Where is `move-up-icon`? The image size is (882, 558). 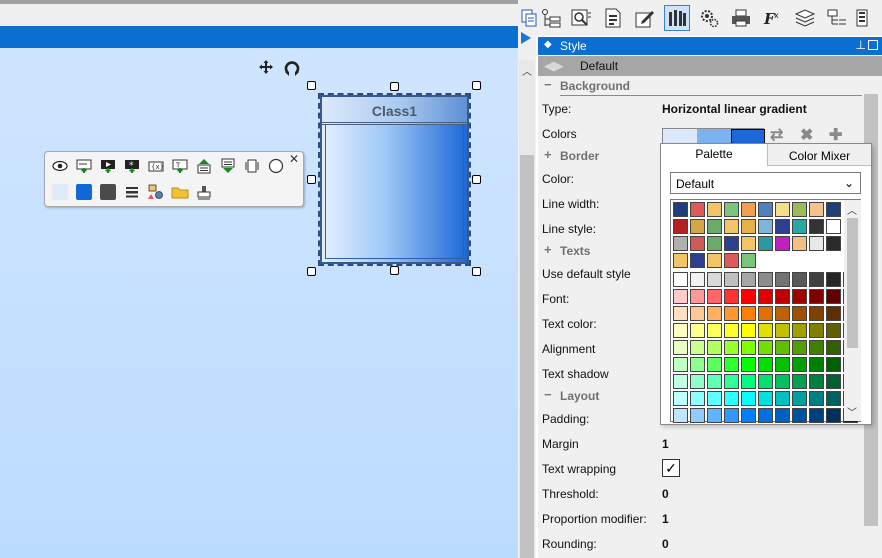
move-up-icon is located at coordinates (204, 166).